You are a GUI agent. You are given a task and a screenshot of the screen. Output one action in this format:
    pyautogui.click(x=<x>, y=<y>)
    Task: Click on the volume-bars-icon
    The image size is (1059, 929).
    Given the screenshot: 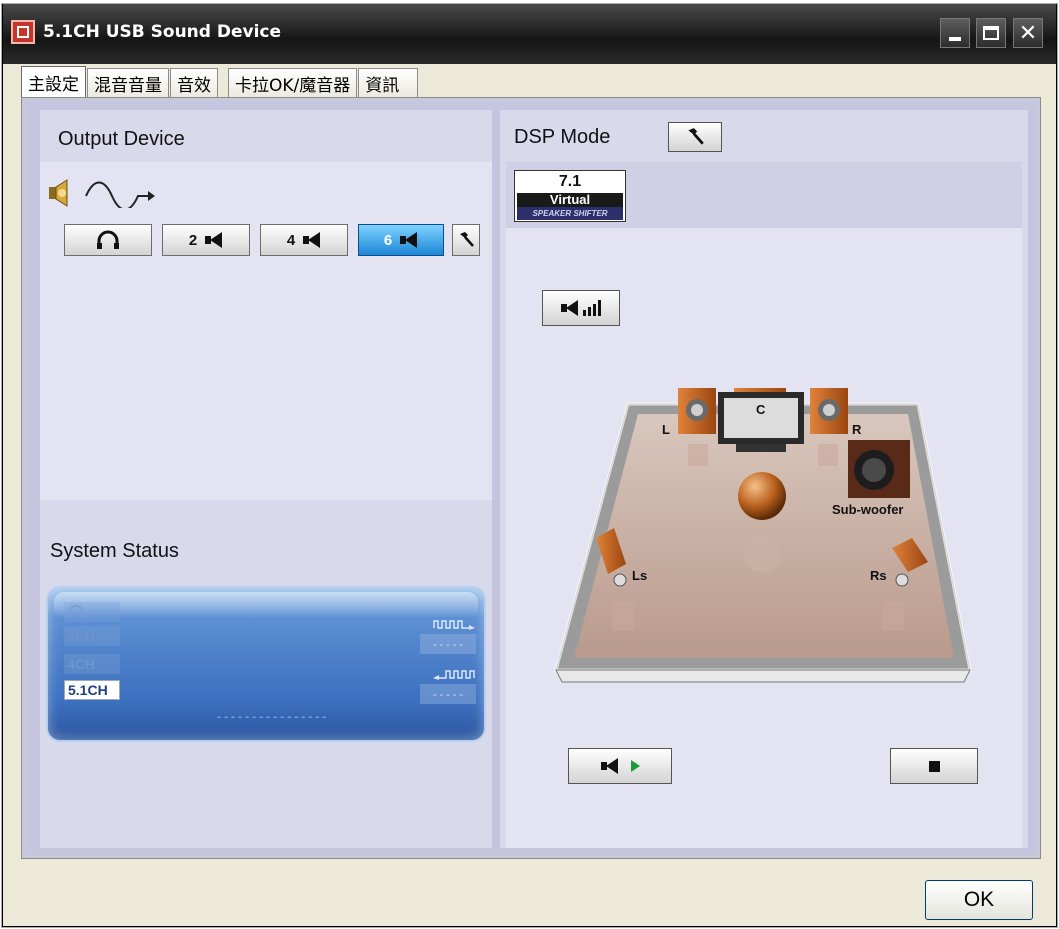 What is the action you would take?
    pyautogui.click(x=592, y=308)
    